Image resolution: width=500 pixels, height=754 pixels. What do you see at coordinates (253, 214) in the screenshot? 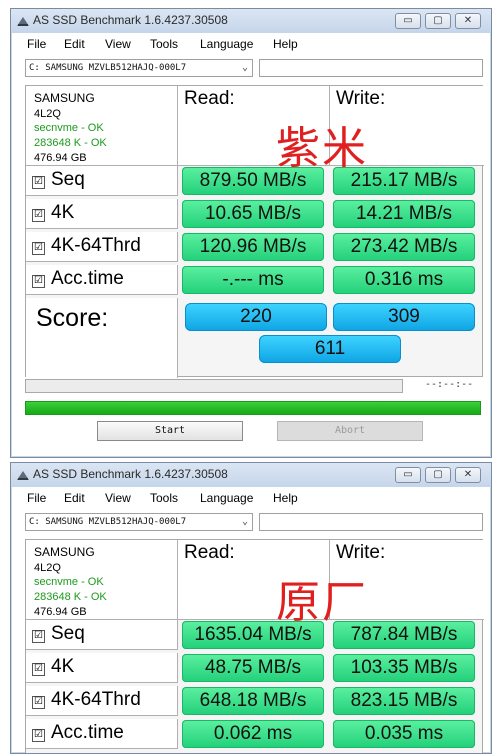
I see `4k-read-result: 10.65 MB/s` at bounding box center [253, 214].